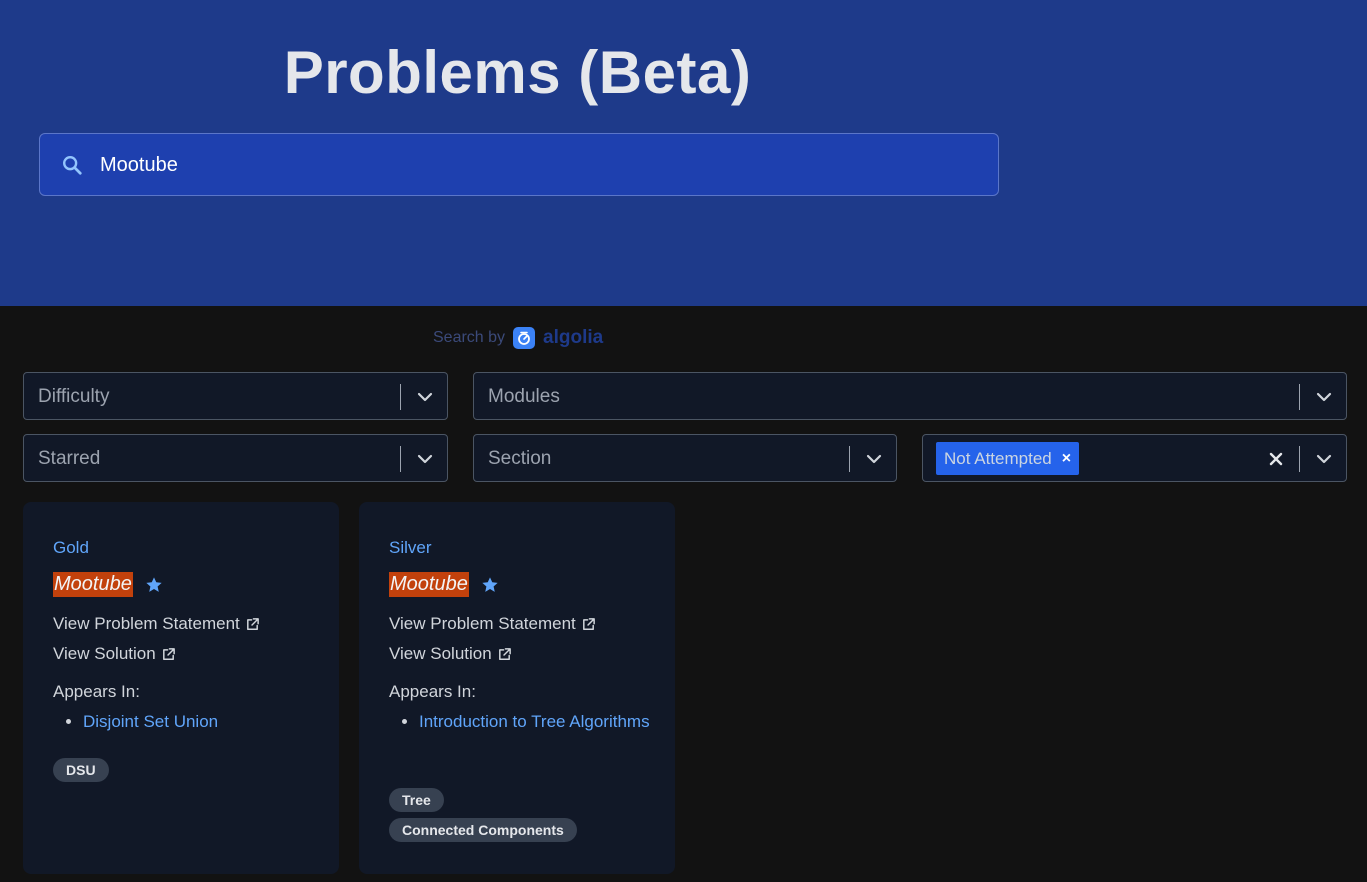  What do you see at coordinates (998, 458) in the screenshot?
I see `status-chip-label: Not Attempted` at bounding box center [998, 458].